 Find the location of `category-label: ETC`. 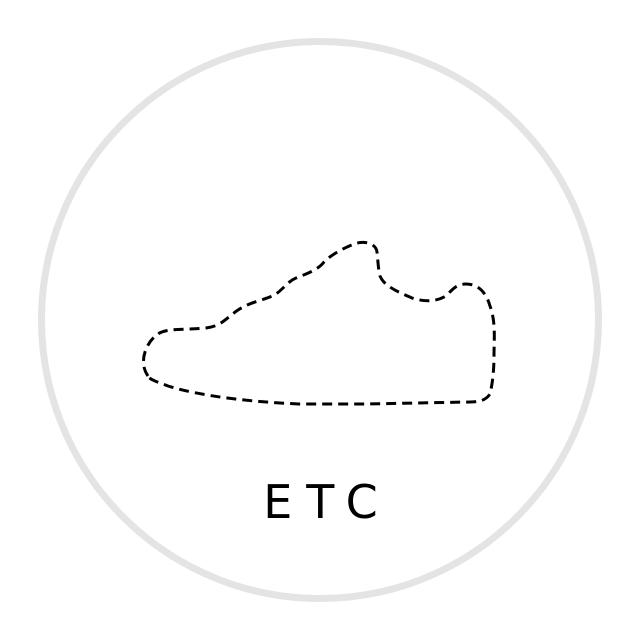

category-label: ETC is located at coordinates (327, 502).